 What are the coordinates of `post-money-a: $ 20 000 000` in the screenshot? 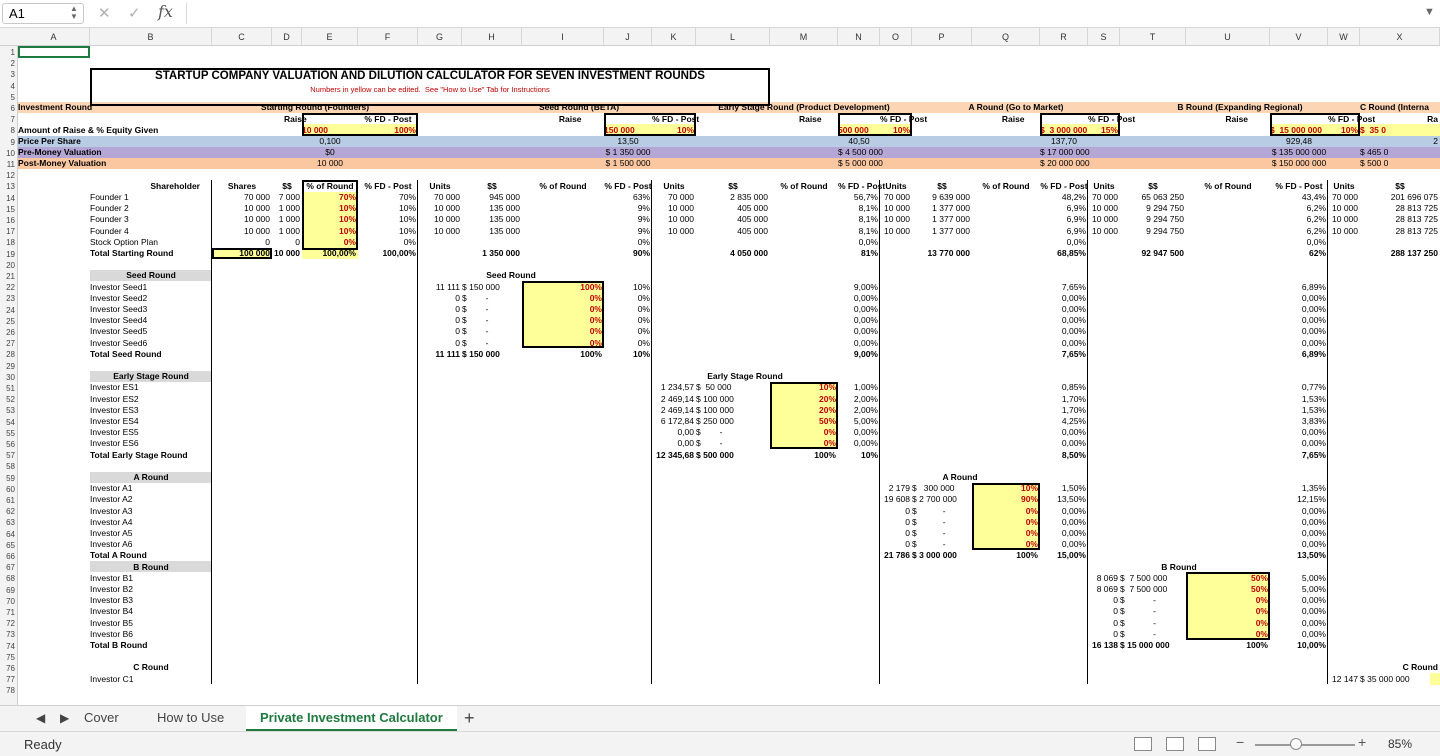 It's located at (1065, 163).